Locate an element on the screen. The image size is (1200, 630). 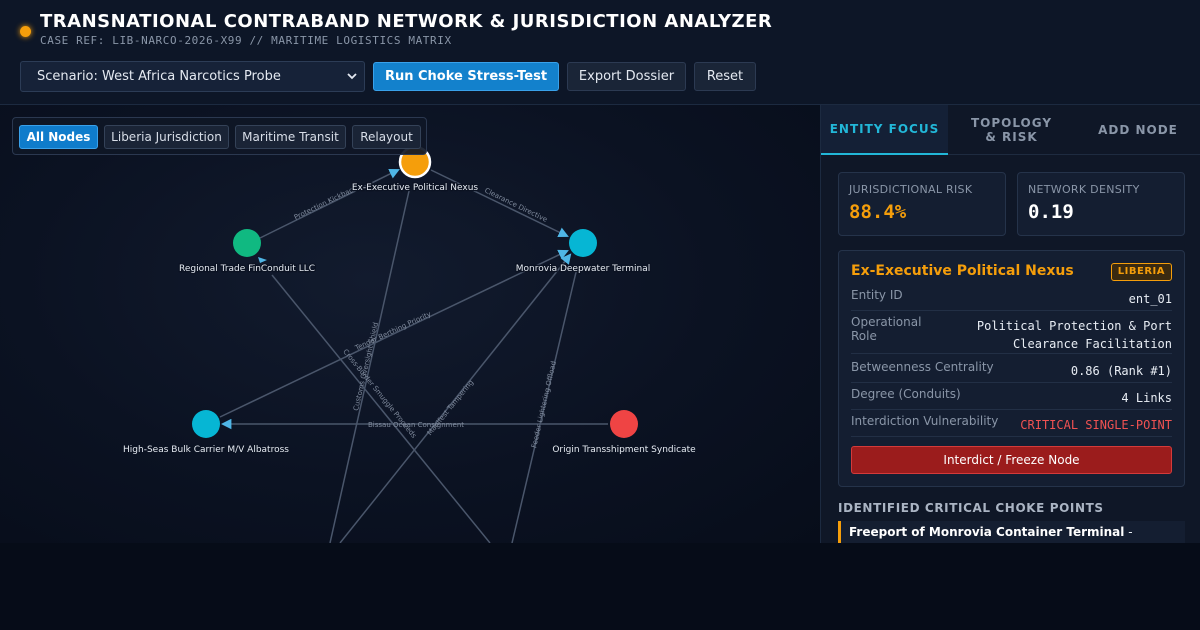
interdict-freeze-button: Interdict / Freeze Node is located at coordinates (1011, 460).